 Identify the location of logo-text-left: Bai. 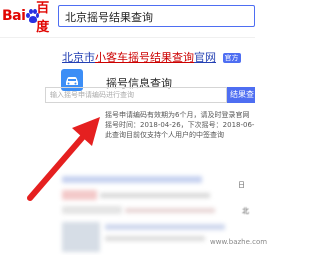
(14, 16).